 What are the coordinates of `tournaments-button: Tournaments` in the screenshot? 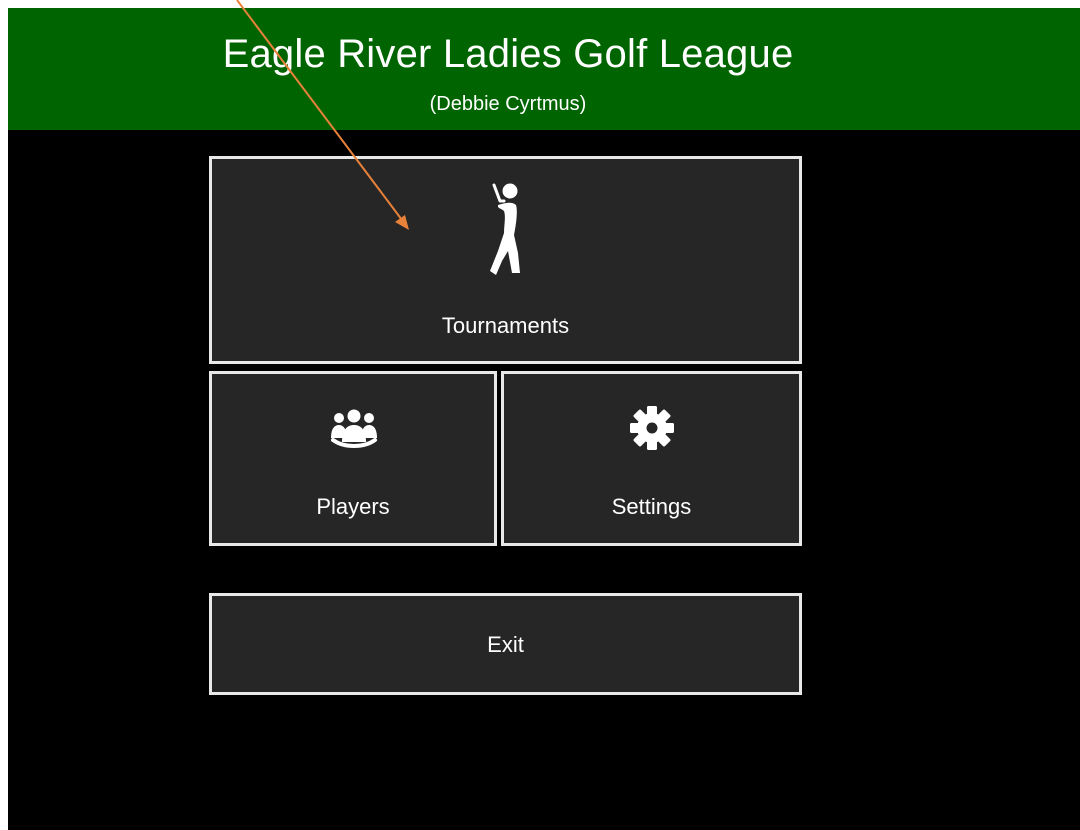 It's located at (505, 260).